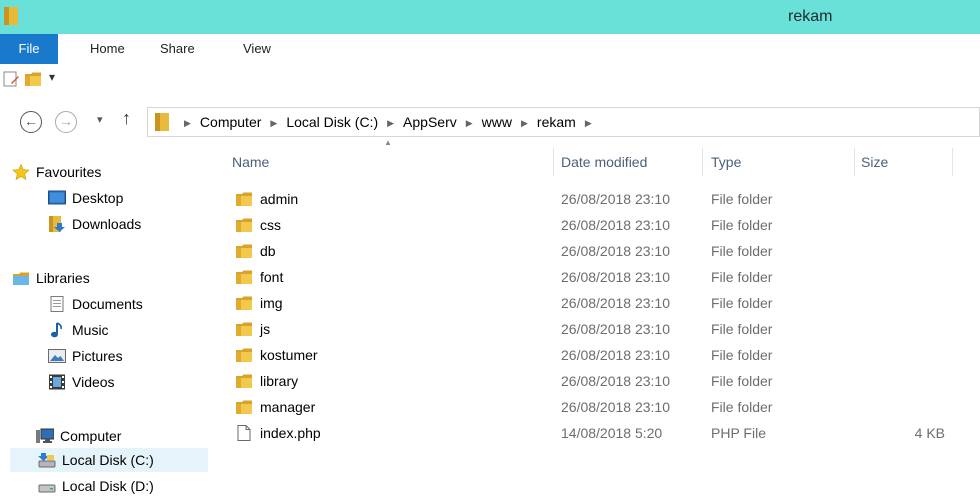  Describe the element at coordinates (265, 329) in the screenshot. I see `file-name: js` at that location.